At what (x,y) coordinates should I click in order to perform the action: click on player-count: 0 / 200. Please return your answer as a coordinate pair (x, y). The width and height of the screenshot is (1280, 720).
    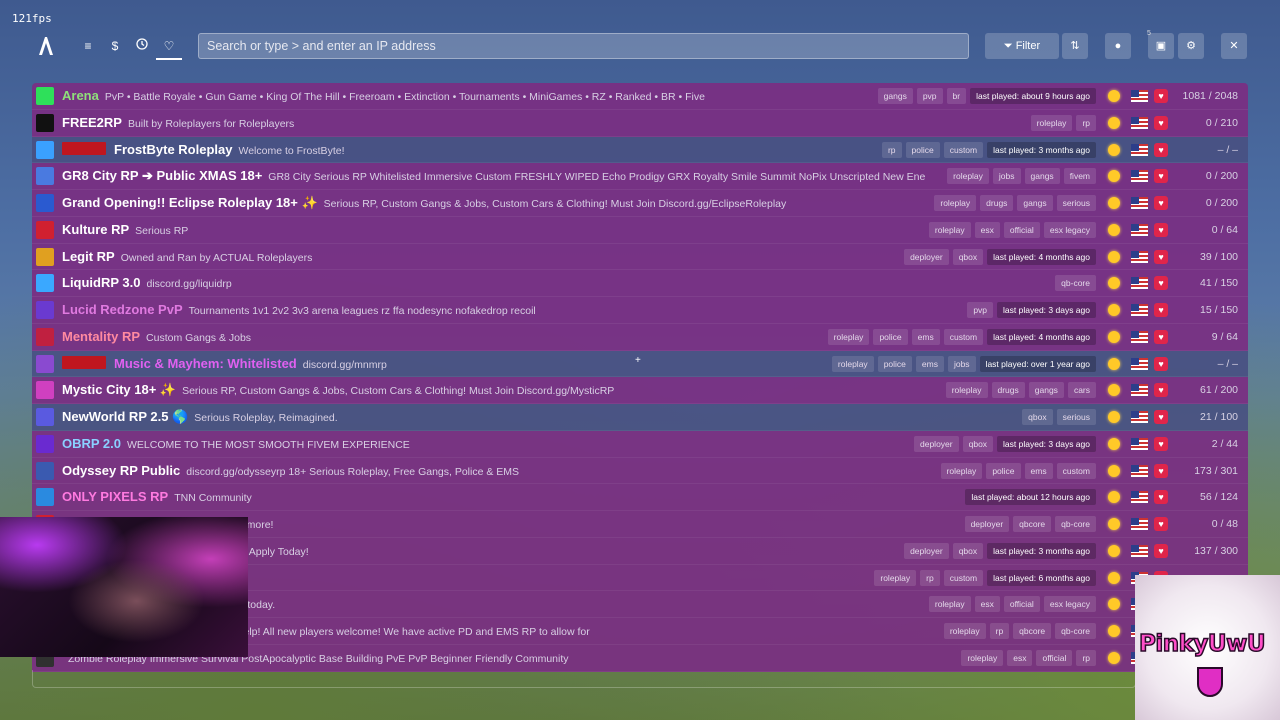
    Looking at the image, I should click on (1221, 176).